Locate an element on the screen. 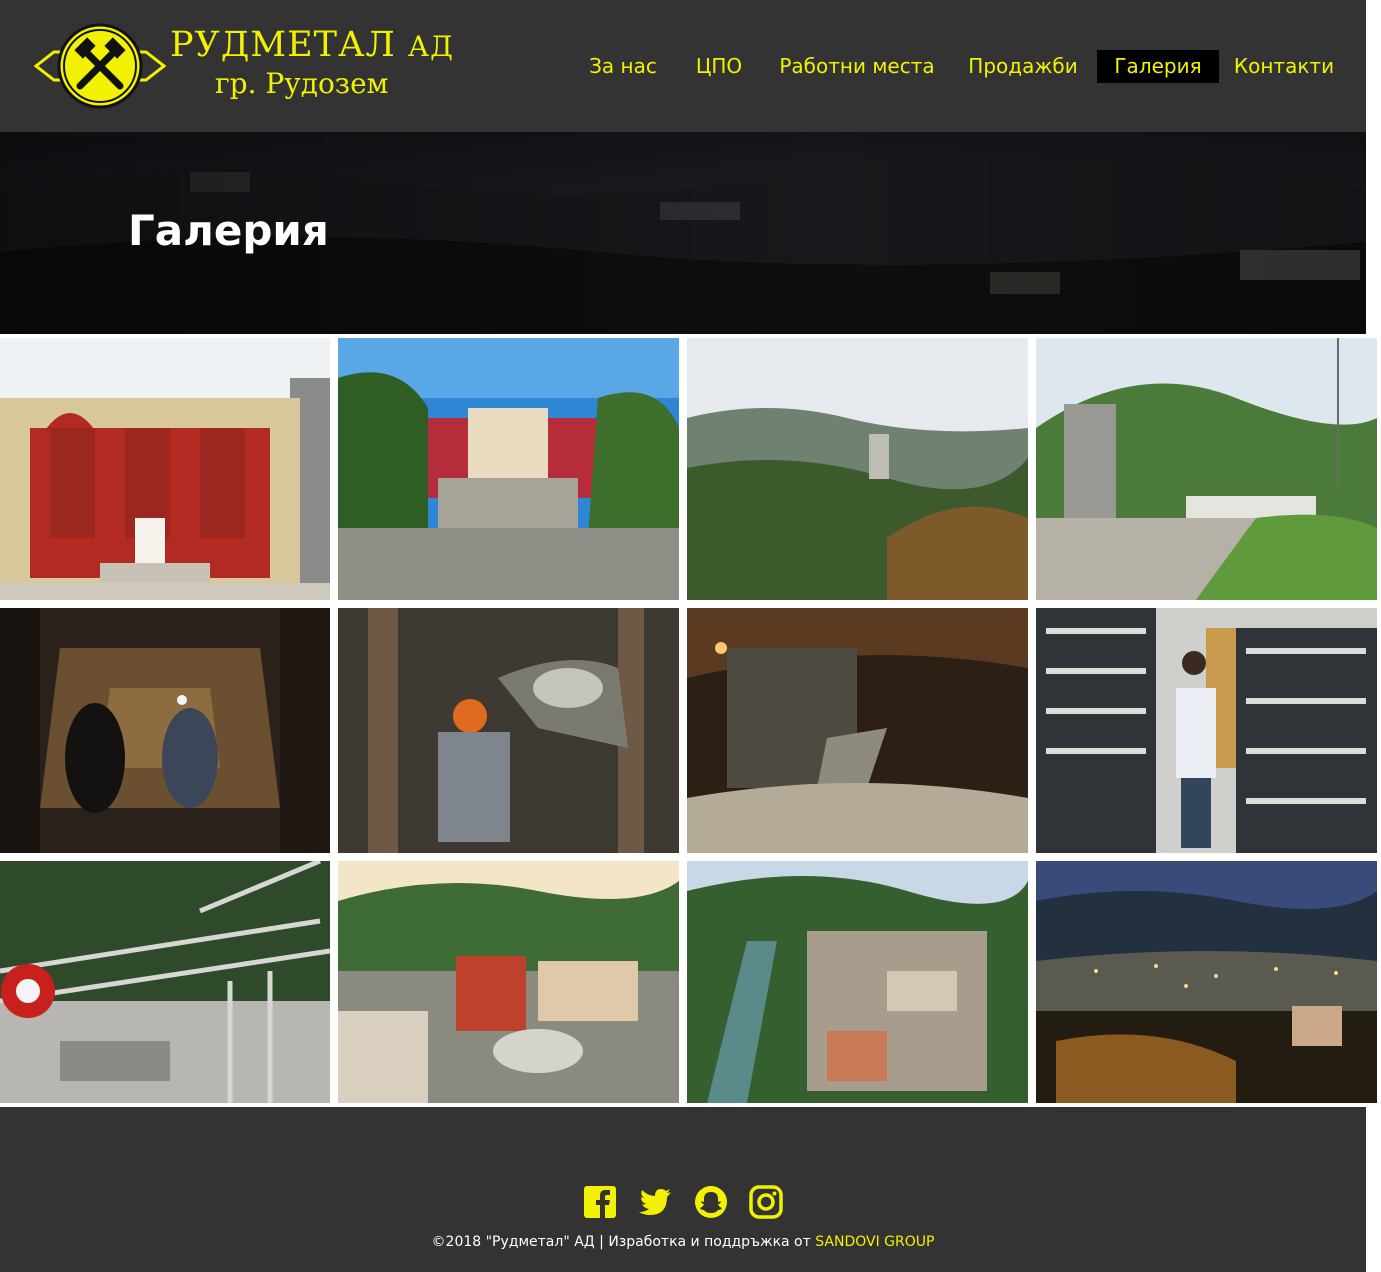 The image size is (1381, 1272). nav-item-about: За нас is located at coordinates (623, 66).